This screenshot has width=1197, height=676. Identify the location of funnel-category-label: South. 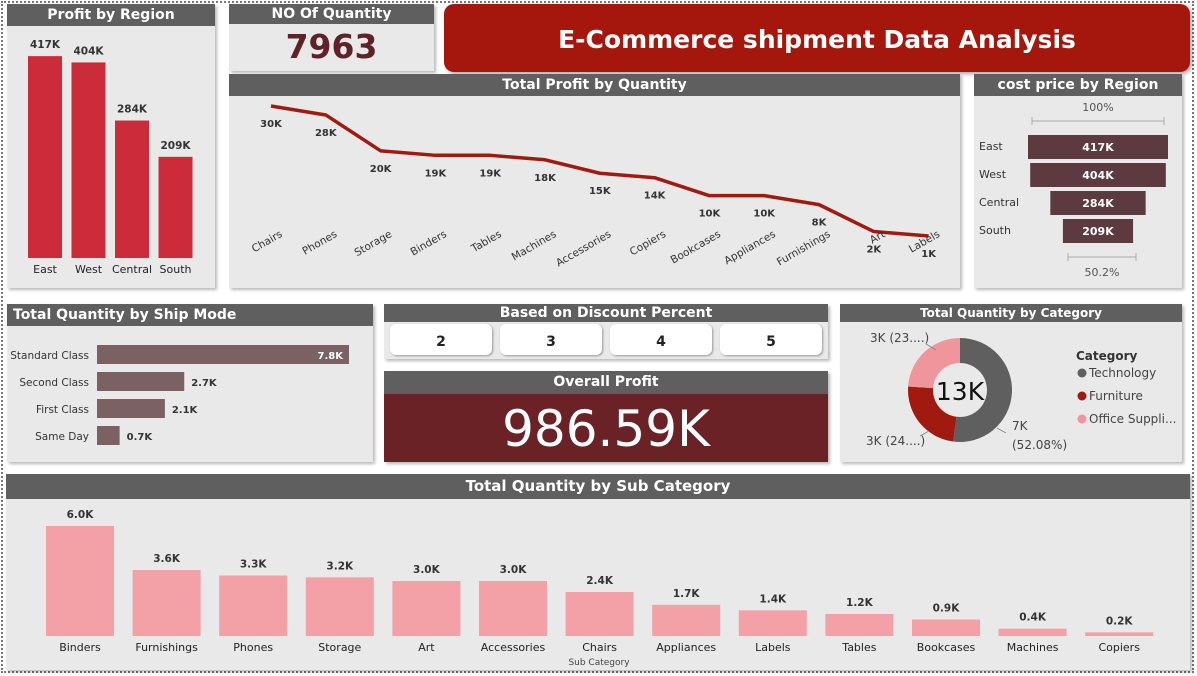
(995, 230).